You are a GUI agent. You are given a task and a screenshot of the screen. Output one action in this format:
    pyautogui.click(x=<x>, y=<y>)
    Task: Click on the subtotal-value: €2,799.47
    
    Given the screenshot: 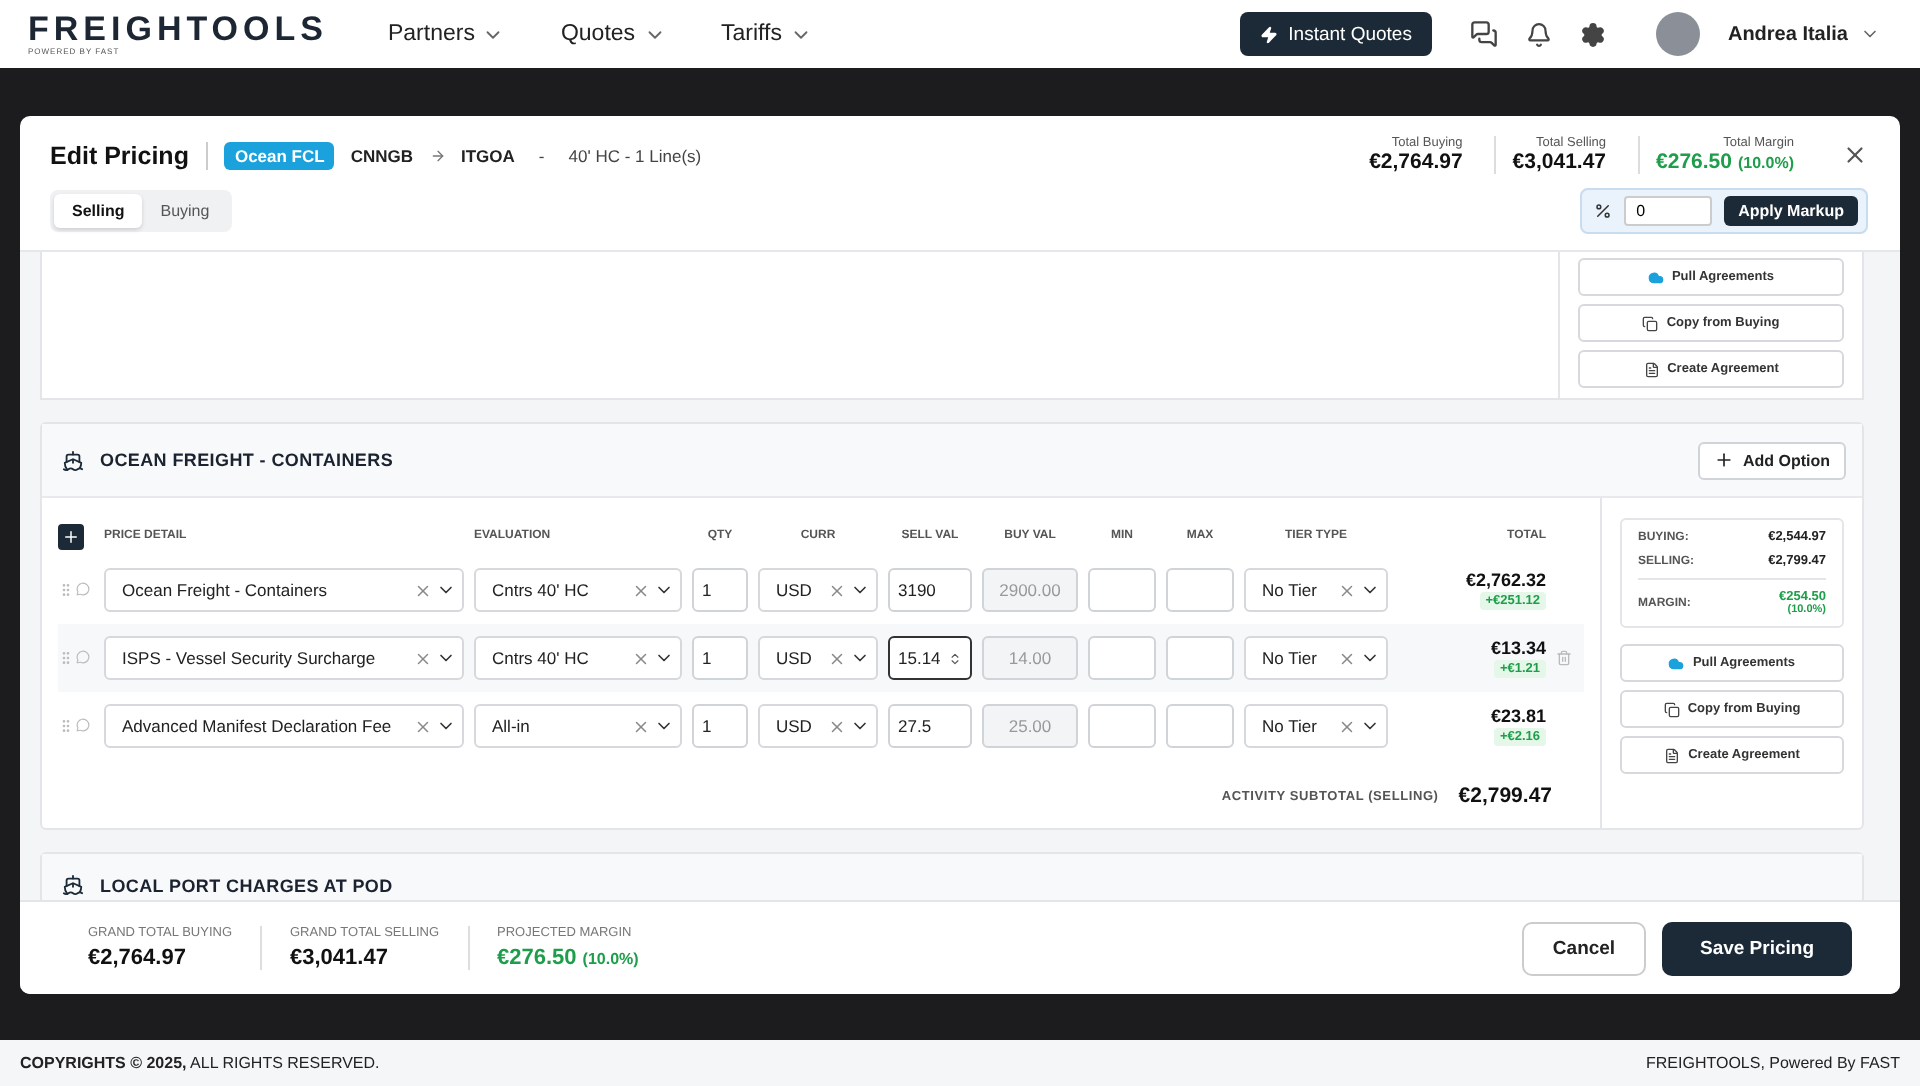 What is the action you would take?
    pyautogui.click(x=1505, y=796)
    